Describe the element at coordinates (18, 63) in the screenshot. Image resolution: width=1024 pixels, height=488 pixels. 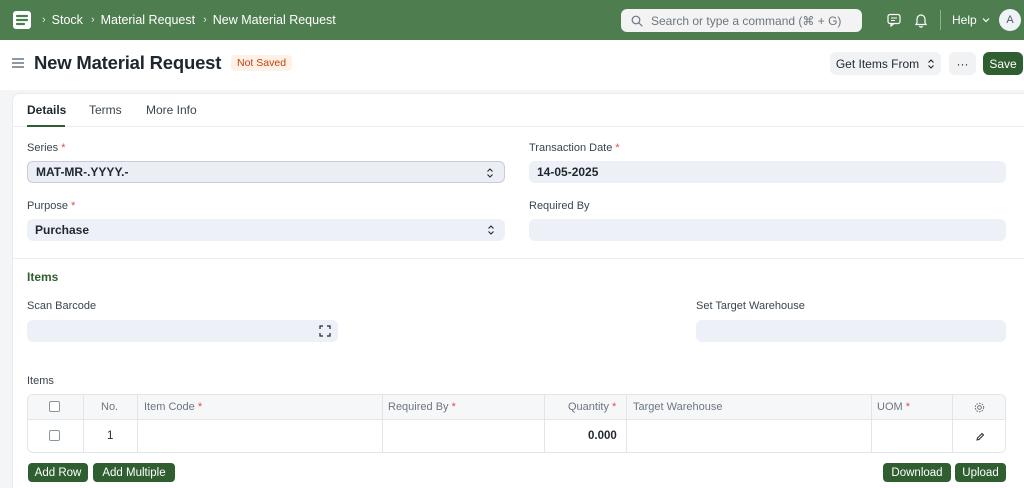
I see `sidebar-toggle-icon` at that location.